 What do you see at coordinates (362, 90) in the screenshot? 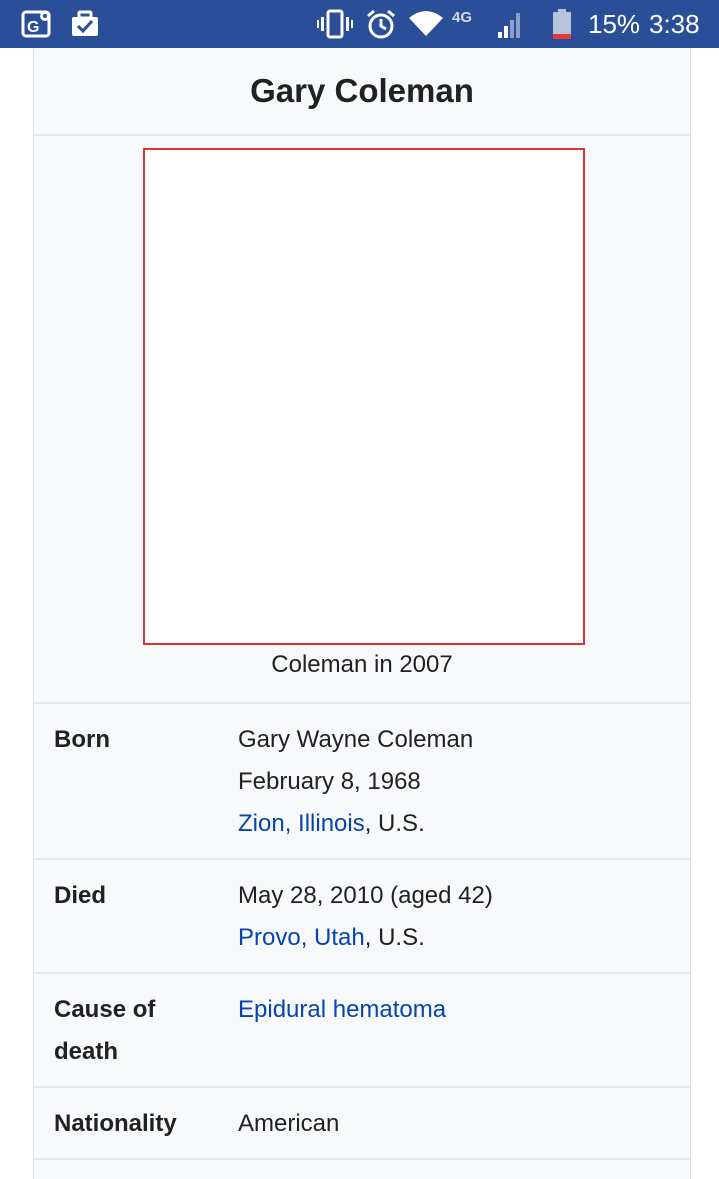
I see `infobox-title: Gary Coleman` at bounding box center [362, 90].